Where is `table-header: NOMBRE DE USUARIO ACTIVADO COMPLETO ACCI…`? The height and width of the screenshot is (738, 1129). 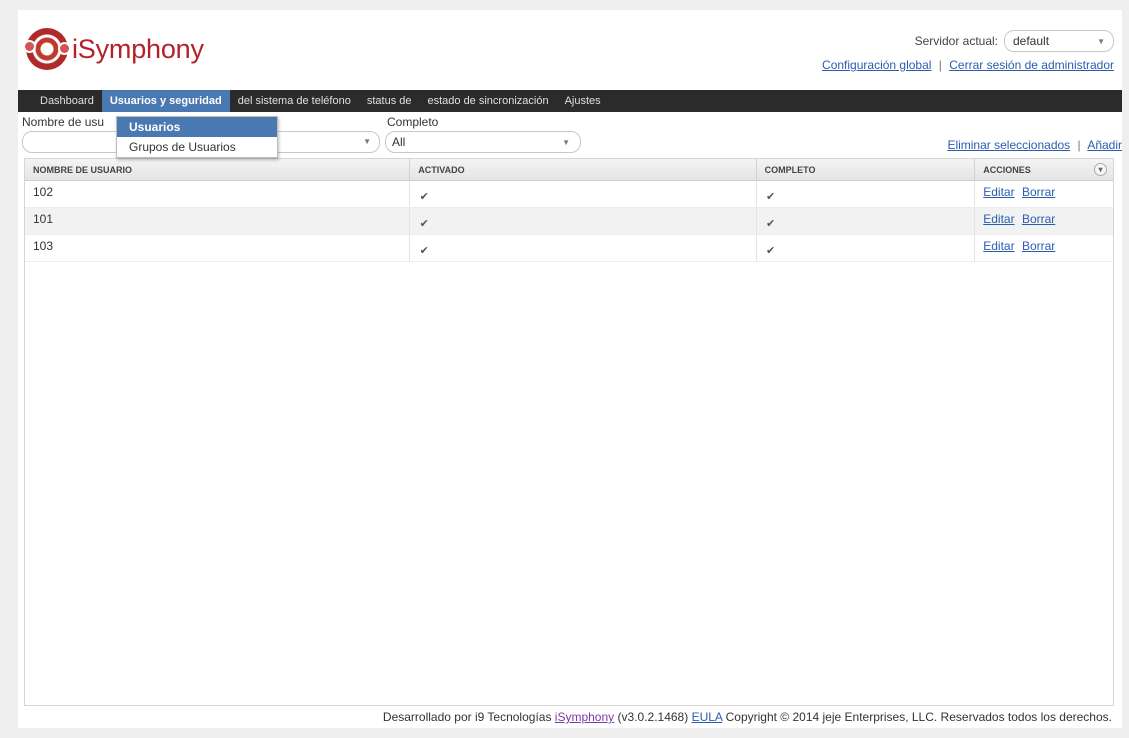
table-header: NOMBRE DE USUARIO ACTIVADO COMPLETO ACCI… is located at coordinates (569, 170).